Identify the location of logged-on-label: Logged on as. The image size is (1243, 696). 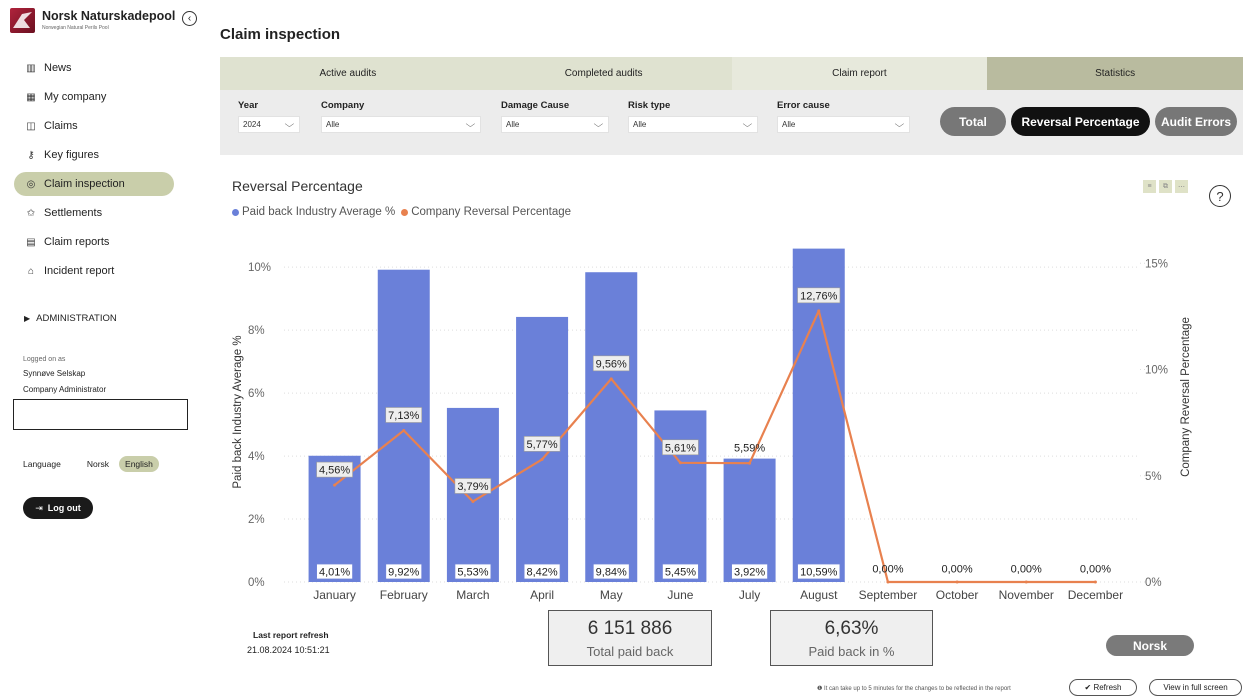
(44, 359).